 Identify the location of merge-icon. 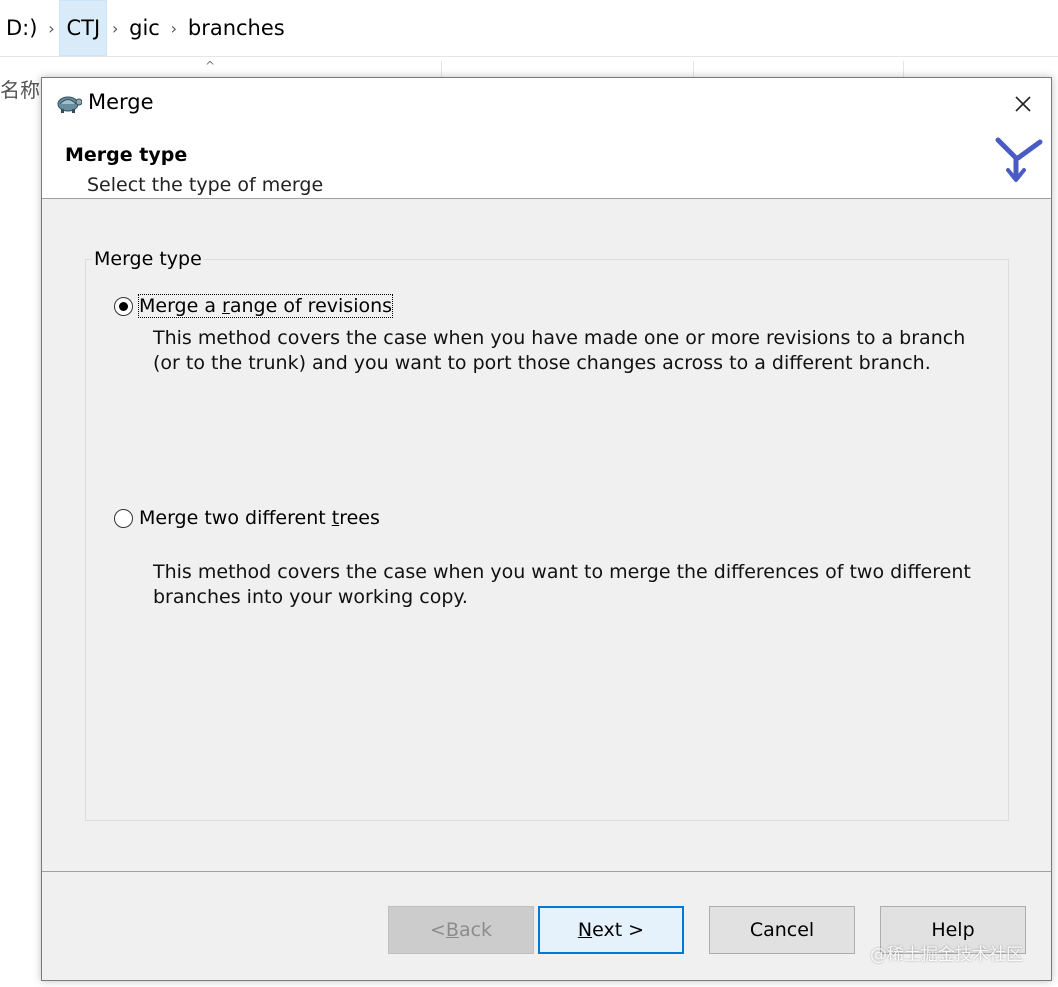
(1019, 159).